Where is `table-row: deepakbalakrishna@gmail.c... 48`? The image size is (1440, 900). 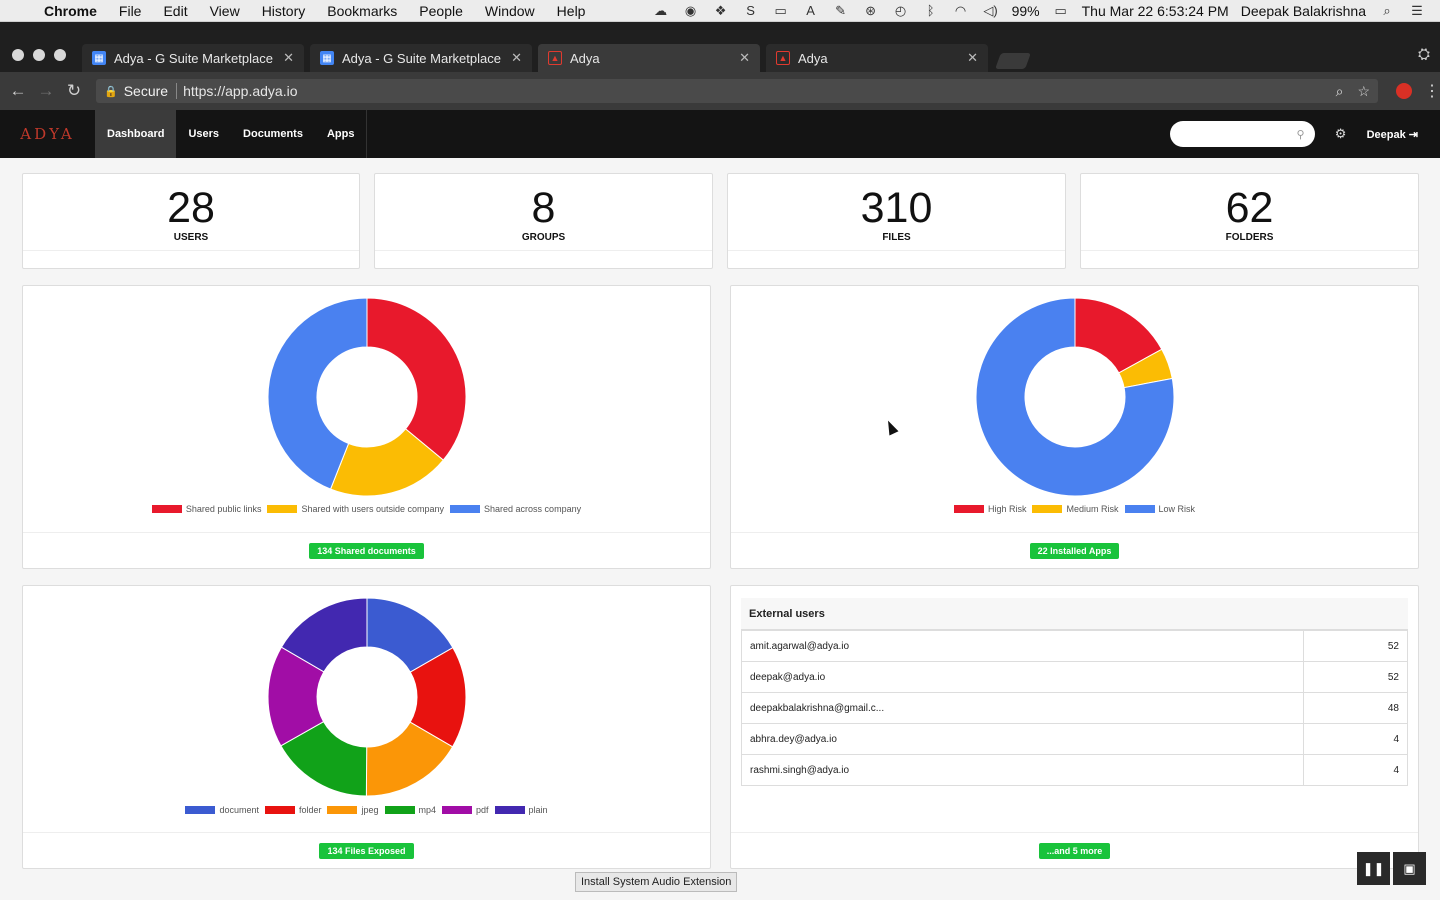 table-row: deepakbalakrishna@gmail.c... 48 is located at coordinates (1074, 707).